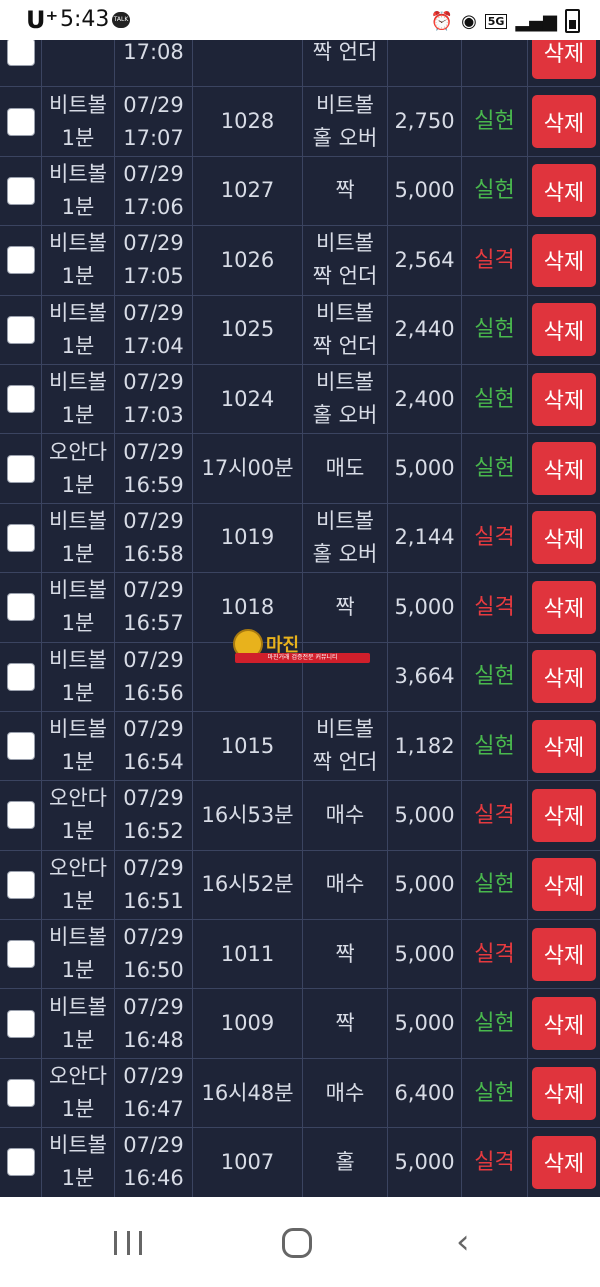  I want to click on round-number: 1028, so click(247, 121).